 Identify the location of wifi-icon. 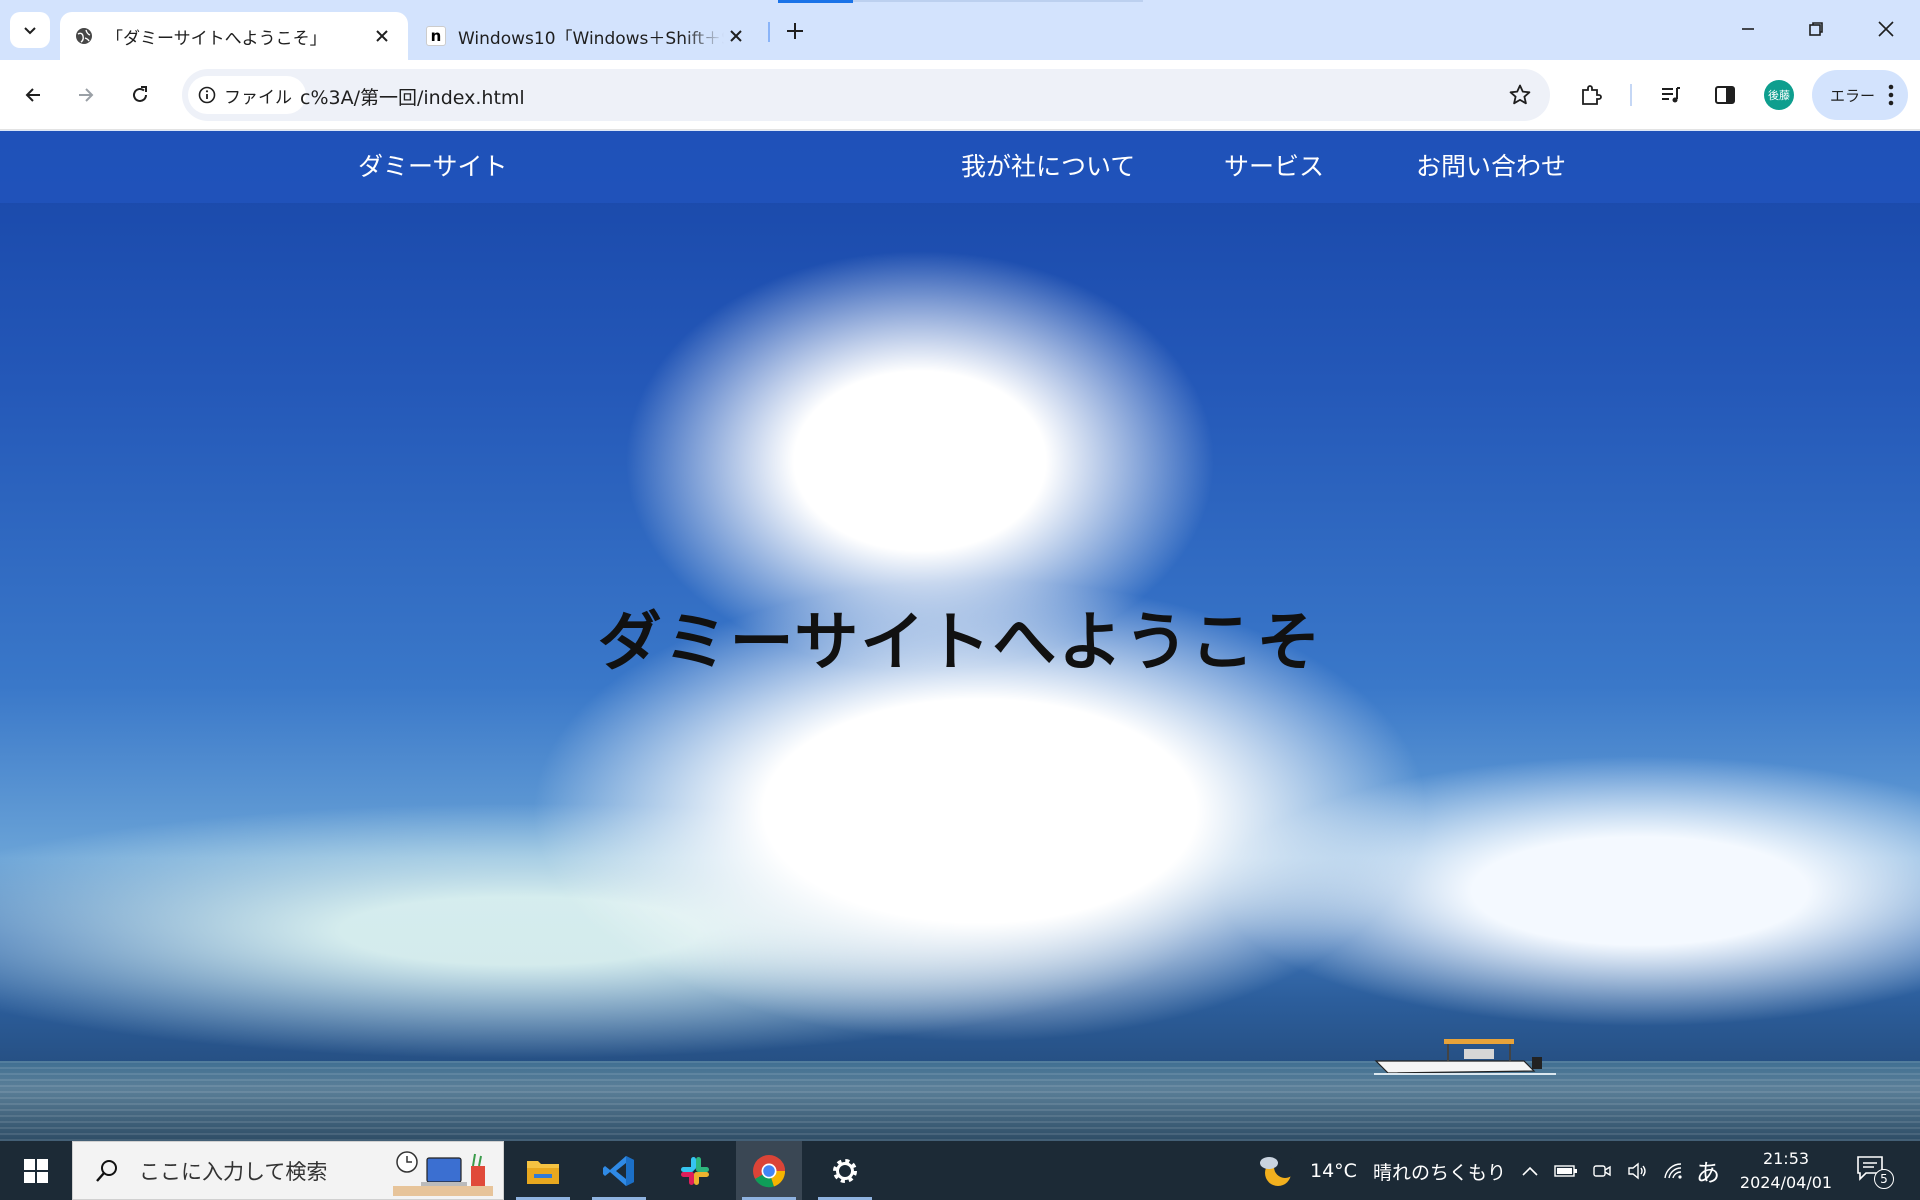
(1674, 1171).